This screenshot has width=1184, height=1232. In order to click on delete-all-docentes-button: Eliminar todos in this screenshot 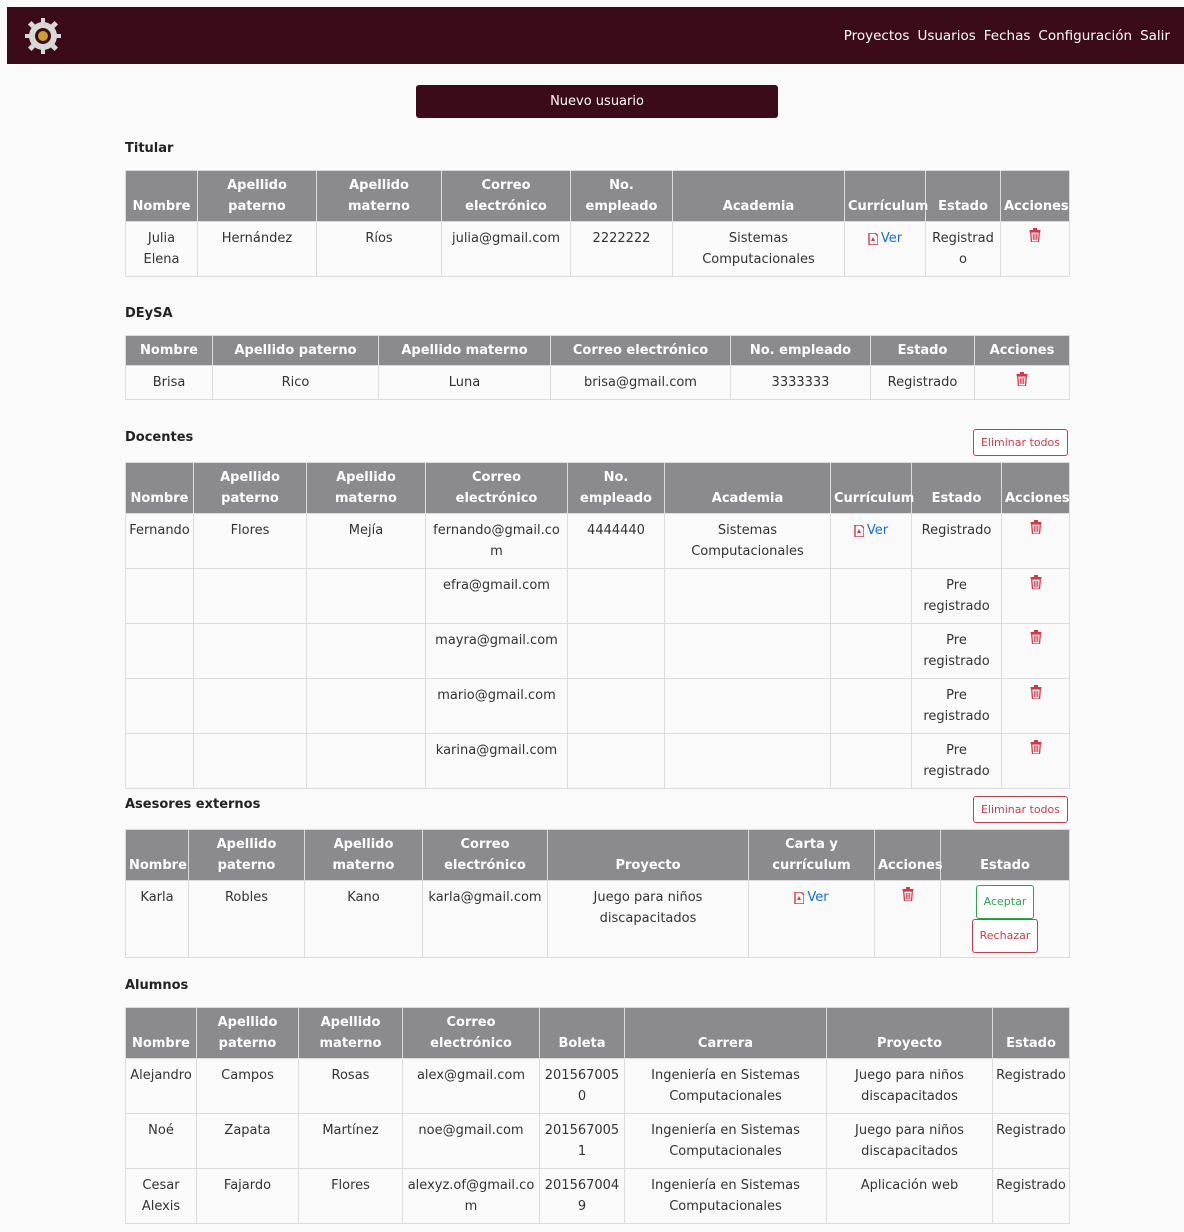, I will do `click(1020, 442)`.